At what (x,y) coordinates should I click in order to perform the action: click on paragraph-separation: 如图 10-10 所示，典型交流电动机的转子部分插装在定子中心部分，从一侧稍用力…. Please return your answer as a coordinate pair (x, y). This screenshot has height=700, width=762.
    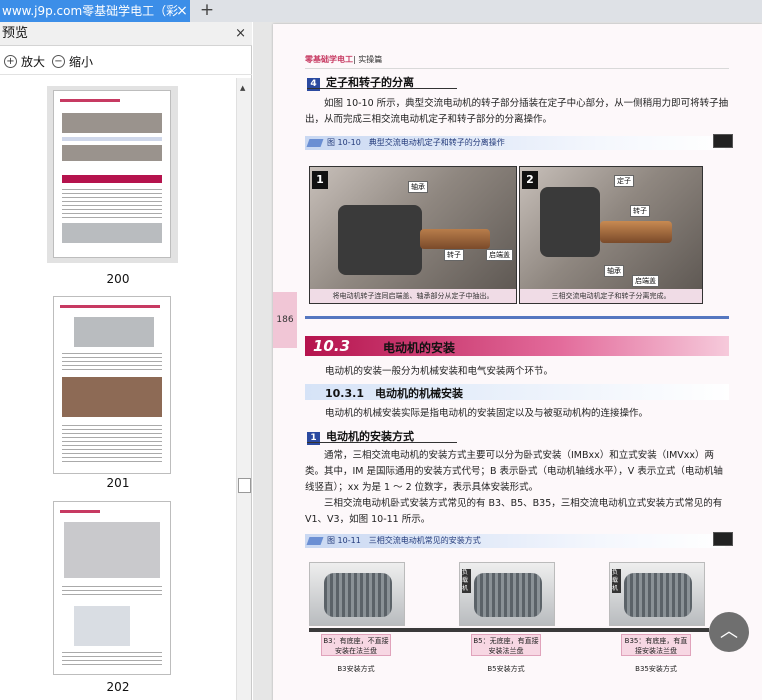
    Looking at the image, I should click on (517, 111).